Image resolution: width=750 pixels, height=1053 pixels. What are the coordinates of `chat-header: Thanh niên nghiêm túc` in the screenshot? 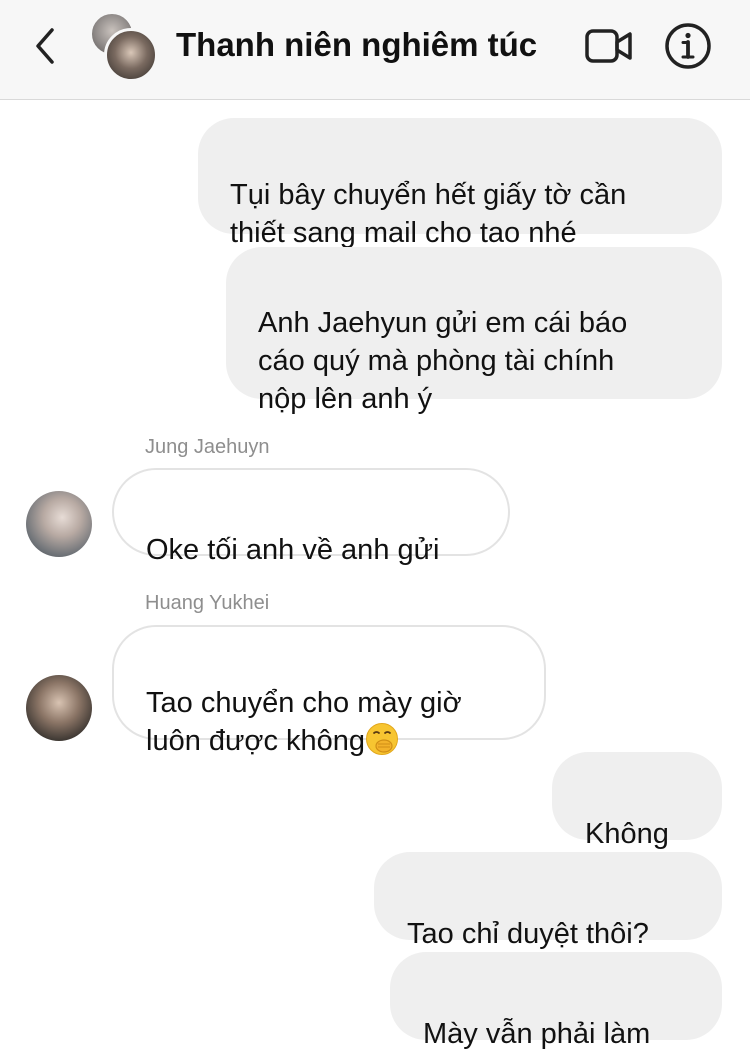 It's located at (375, 50).